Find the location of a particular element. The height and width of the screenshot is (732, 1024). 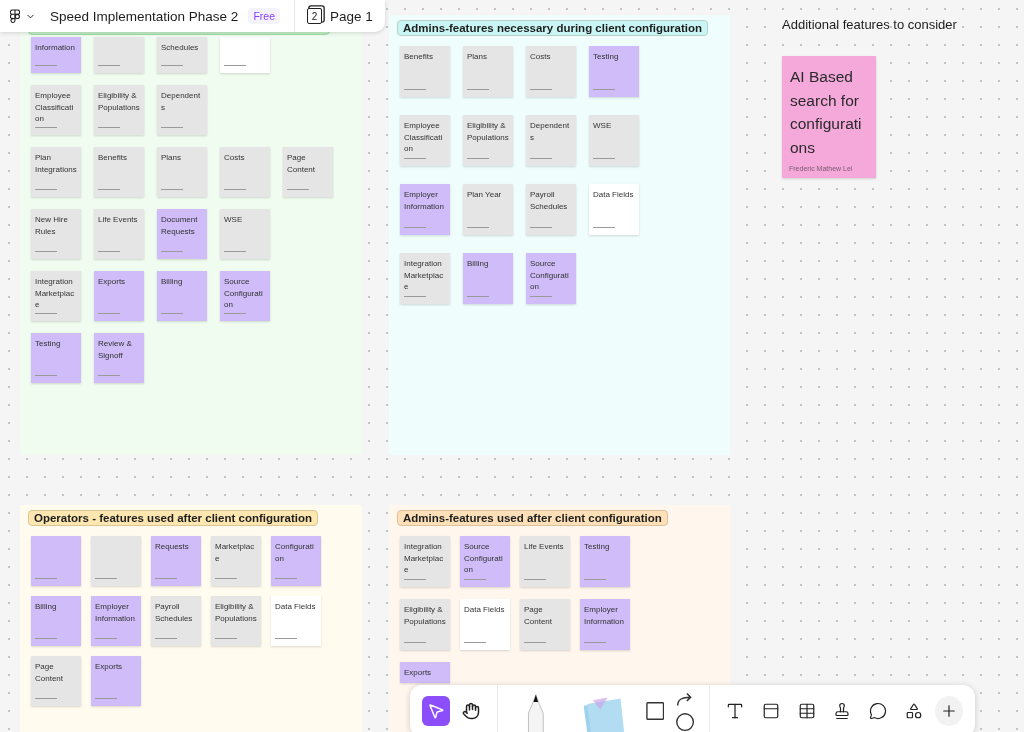

square-icon is located at coordinates (655, 711).